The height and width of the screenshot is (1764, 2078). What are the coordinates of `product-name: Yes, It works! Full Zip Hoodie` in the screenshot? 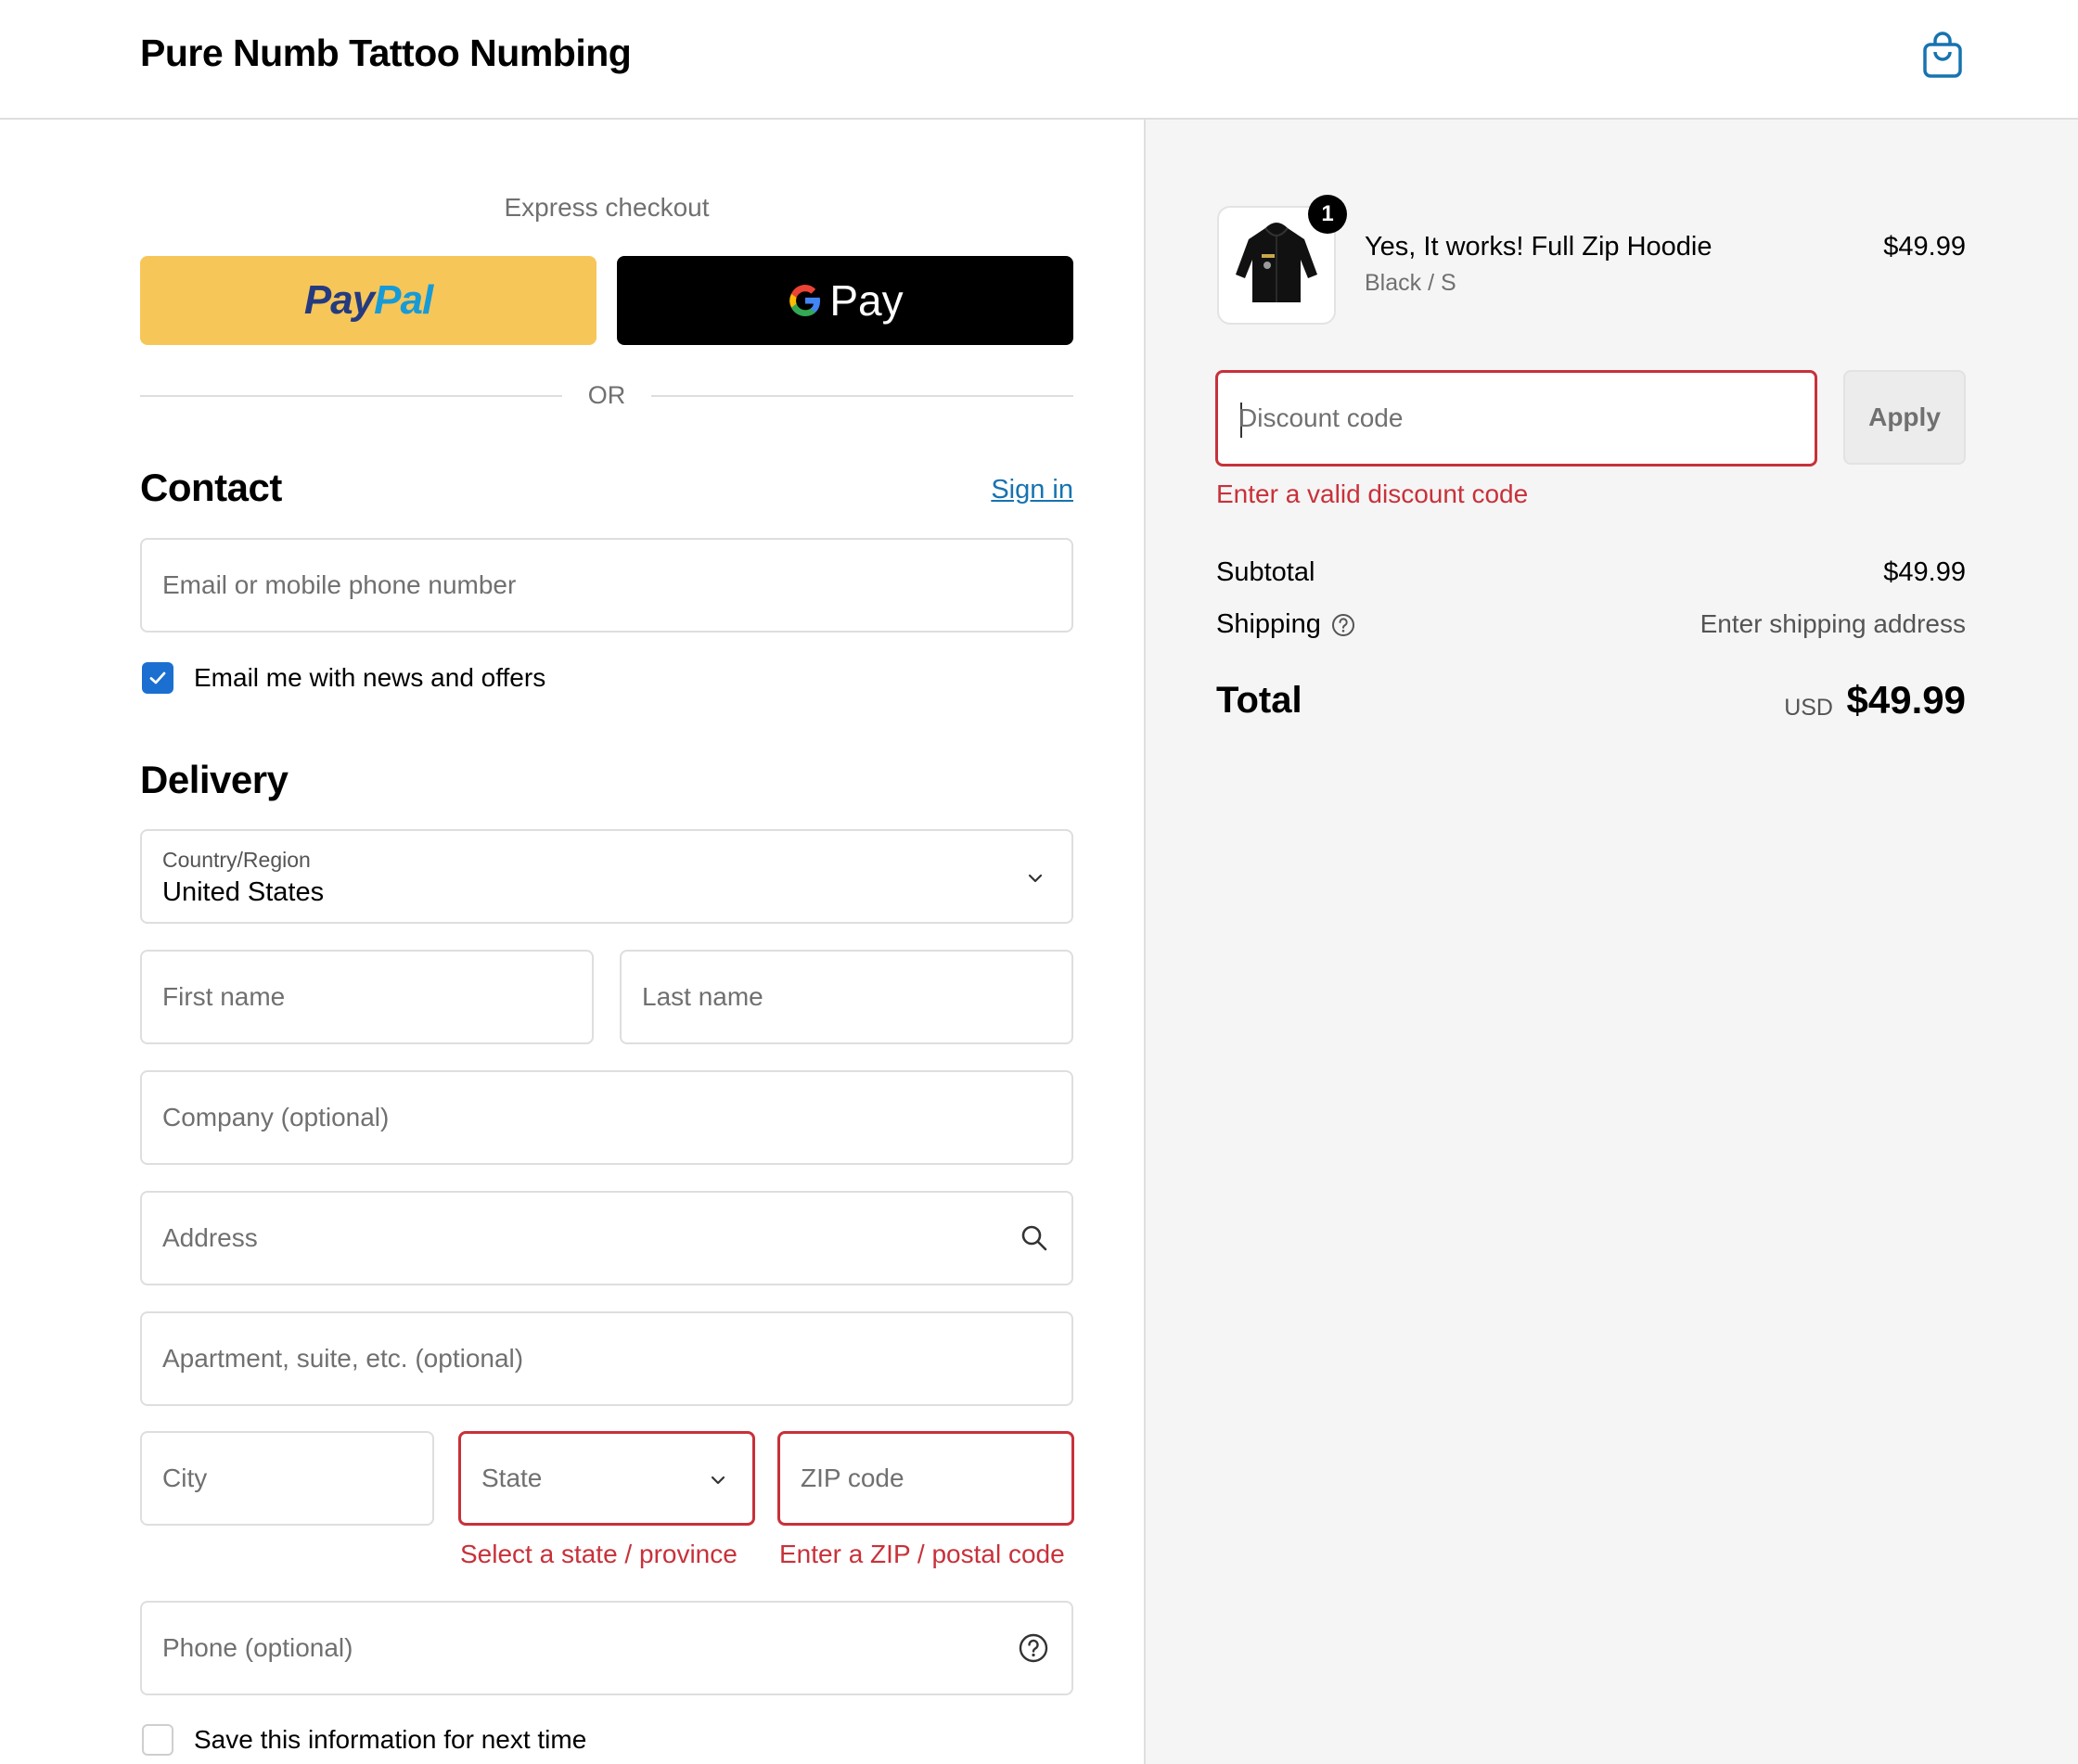 It's located at (1539, 247).